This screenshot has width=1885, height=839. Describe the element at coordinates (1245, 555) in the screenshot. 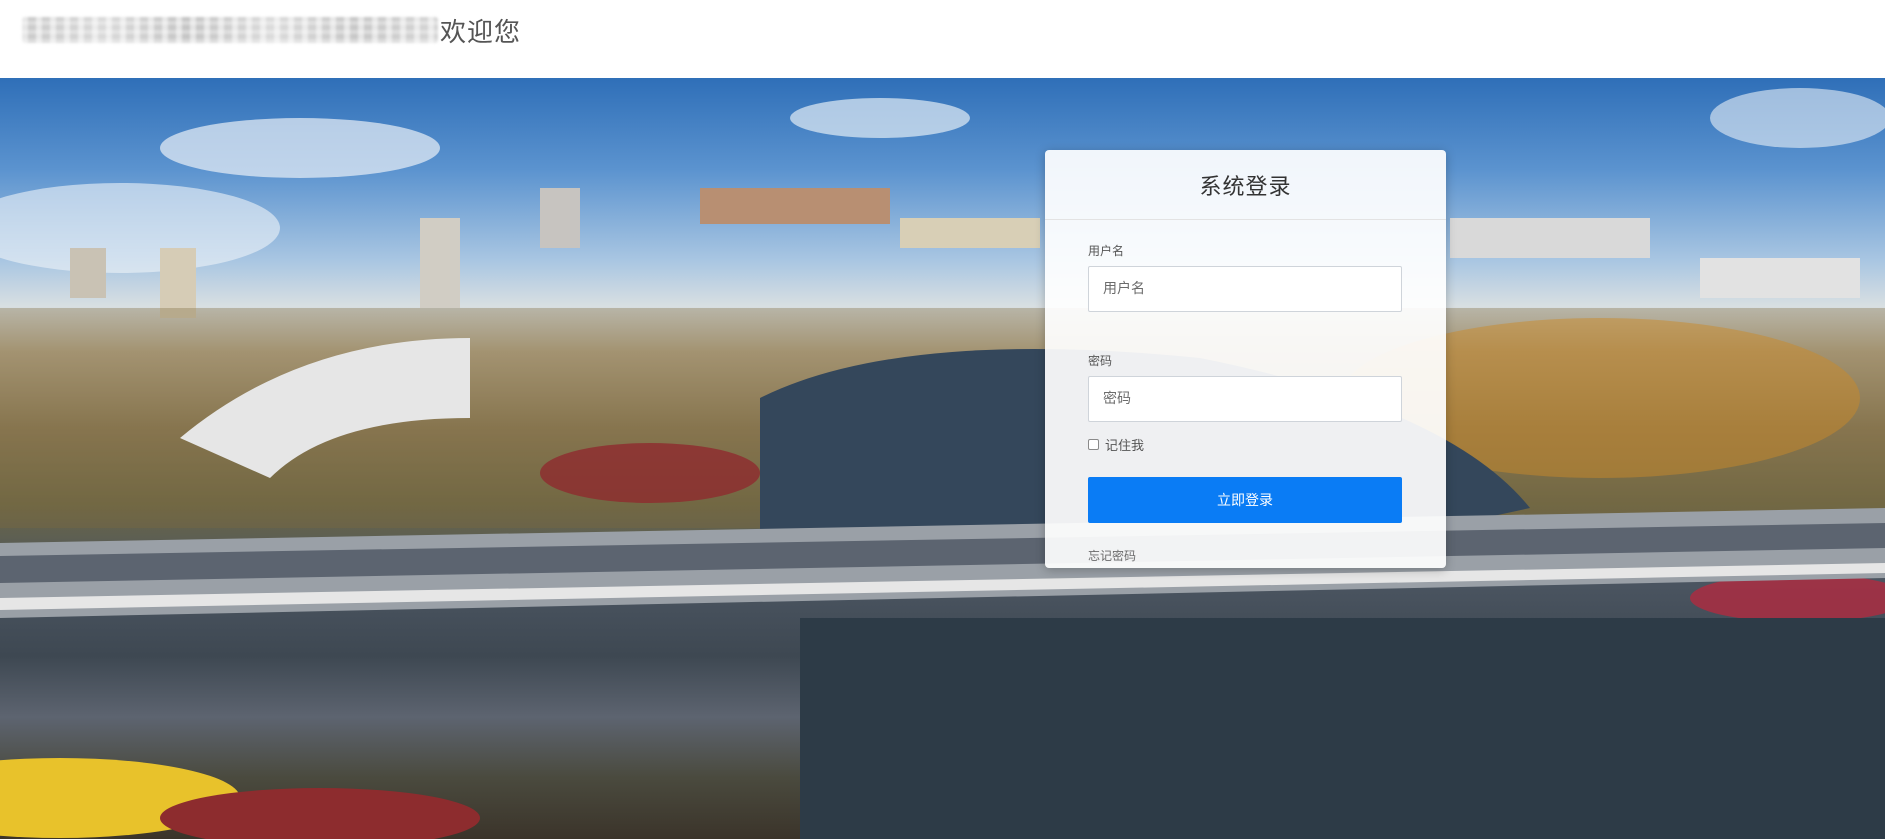

I see `forgot-password-link: 忘记密码` at that location.